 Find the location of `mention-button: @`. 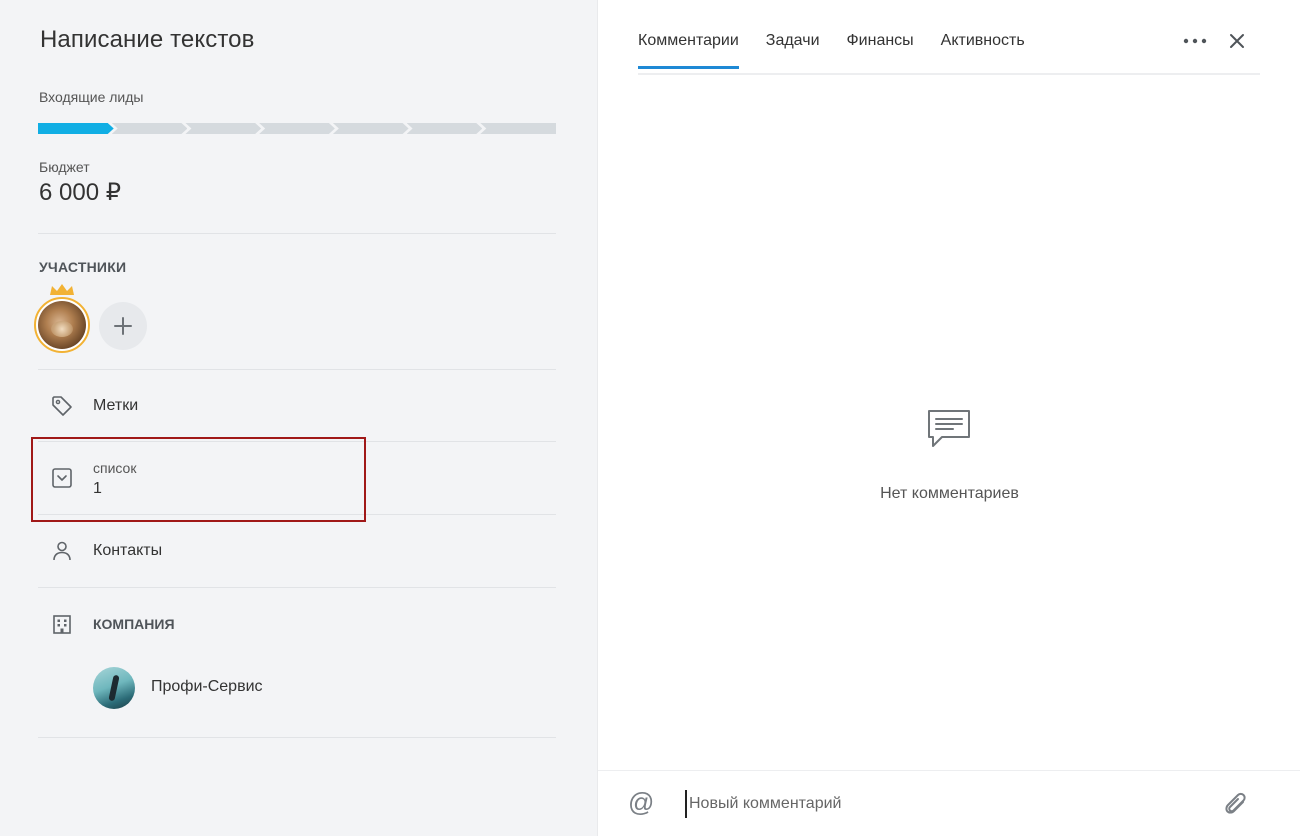

mention-button: @ is located at coordinates (641, 802).